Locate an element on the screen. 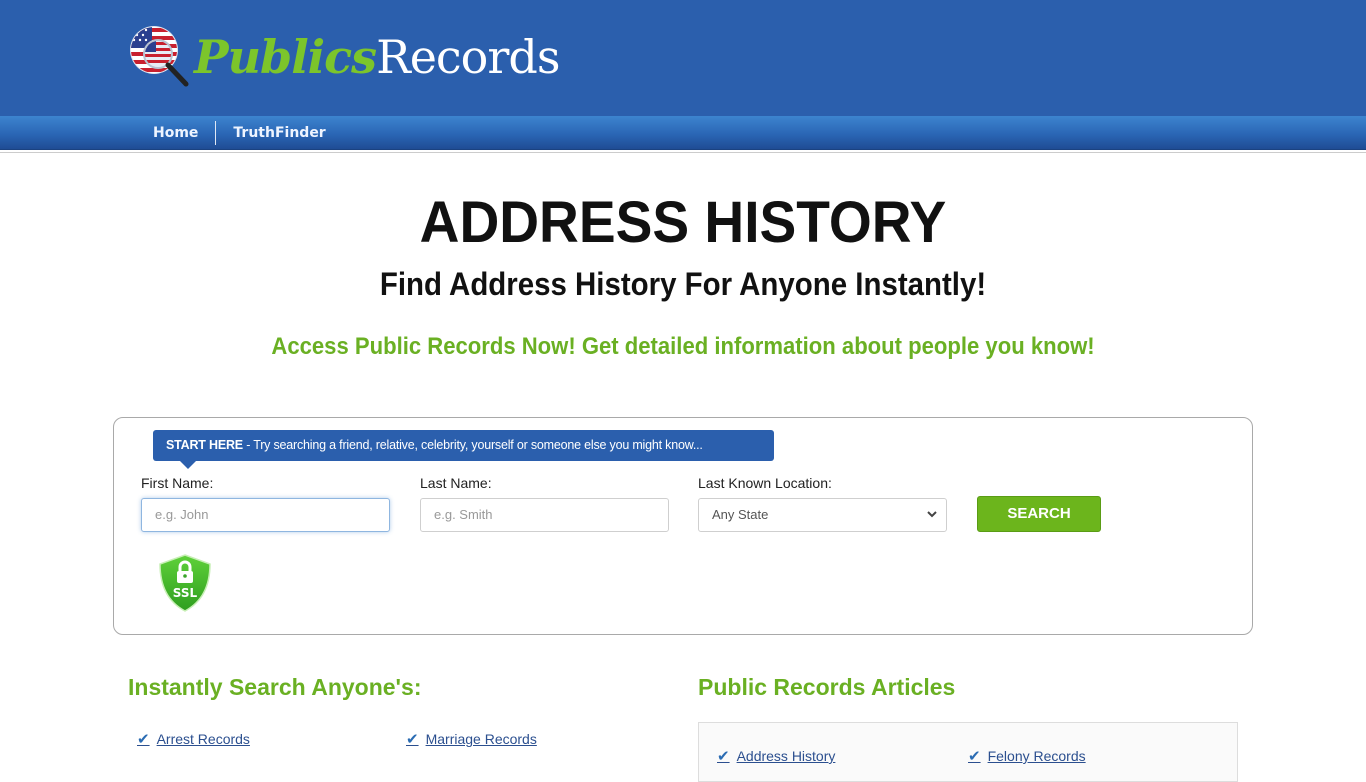 This screenshot has width=1366, height=782. link-address-history: Address History is located at coordinates (786, 756).